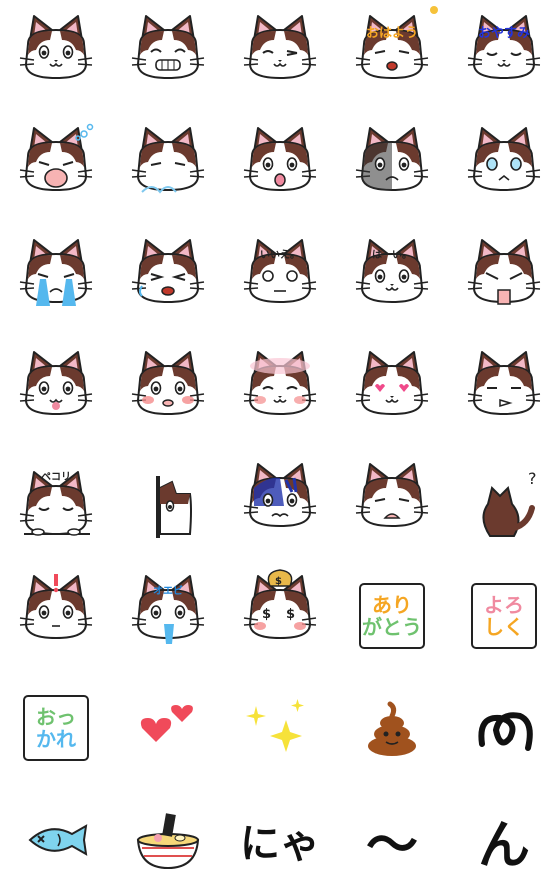 This screenshot has height=896, width=560. I want to click on cat-sticker-angry, so click(504, 280).